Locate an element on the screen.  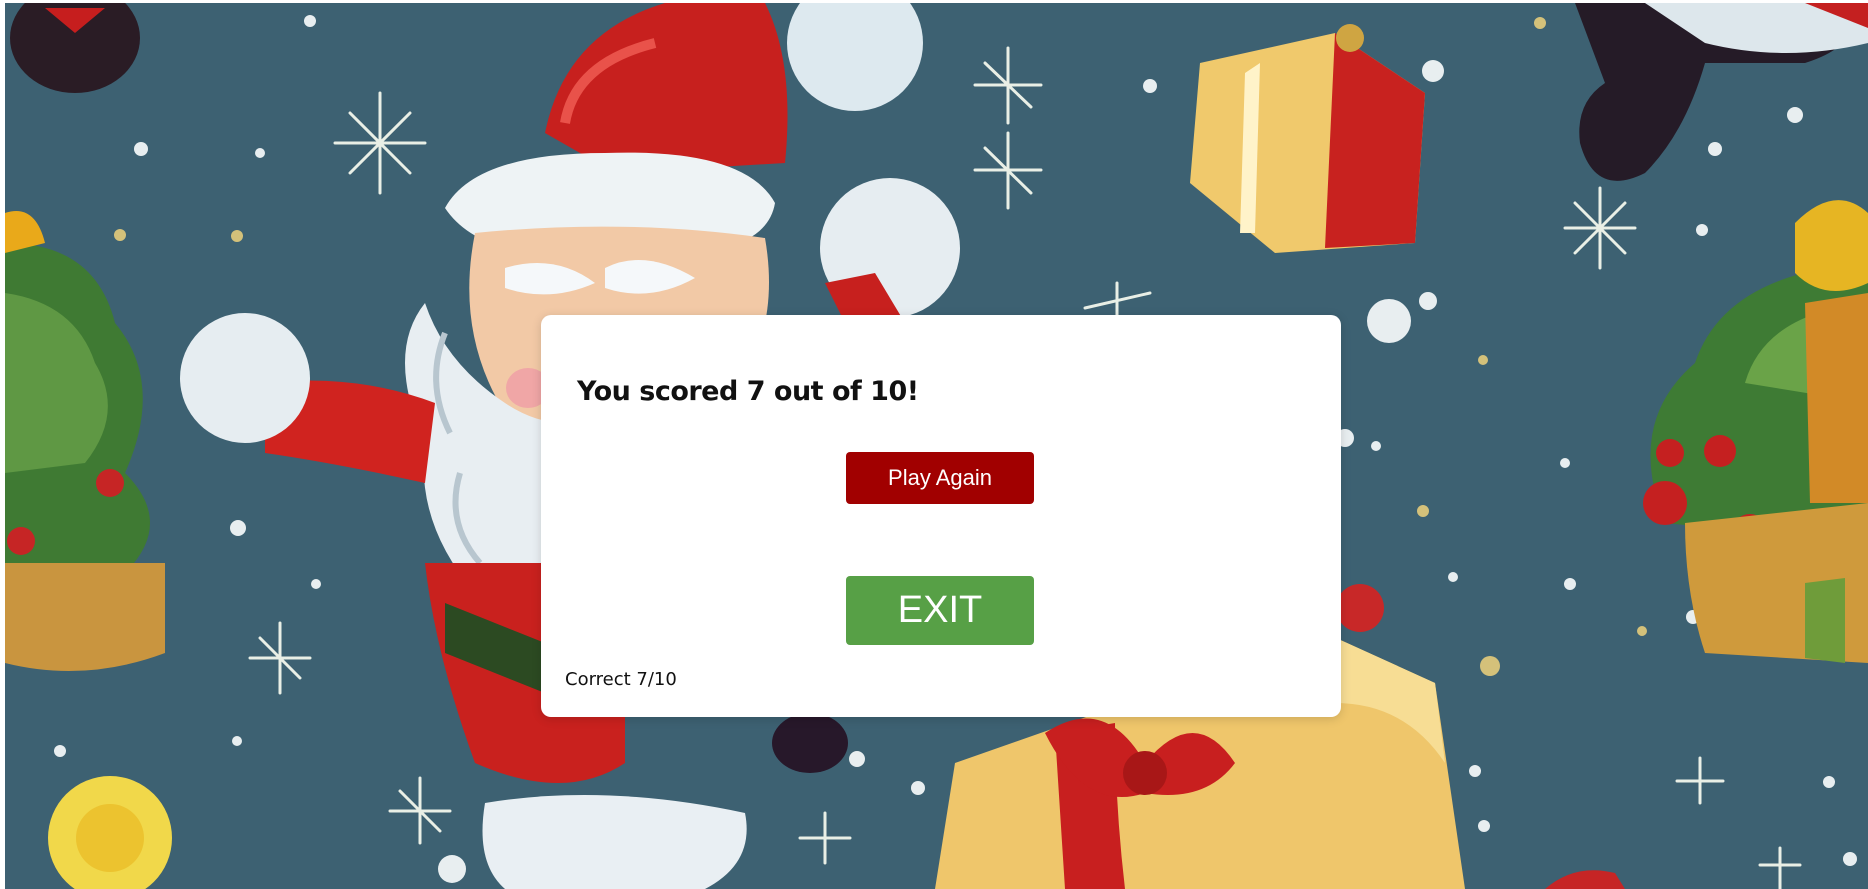
exit-button: EXIT is located at coordinates (940, 610).